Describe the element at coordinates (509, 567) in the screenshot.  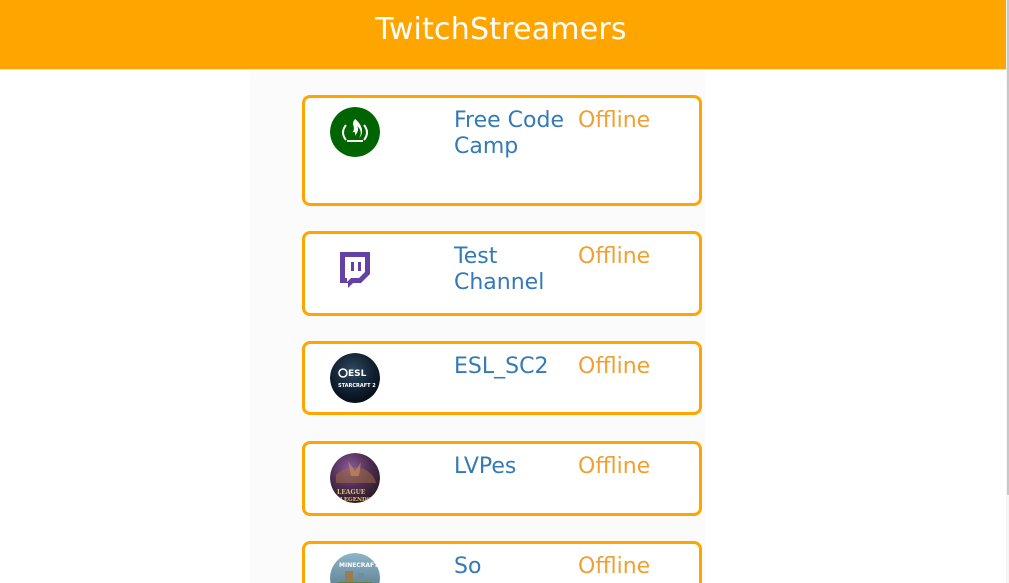
I see `streamer-name-link: So` at that location.